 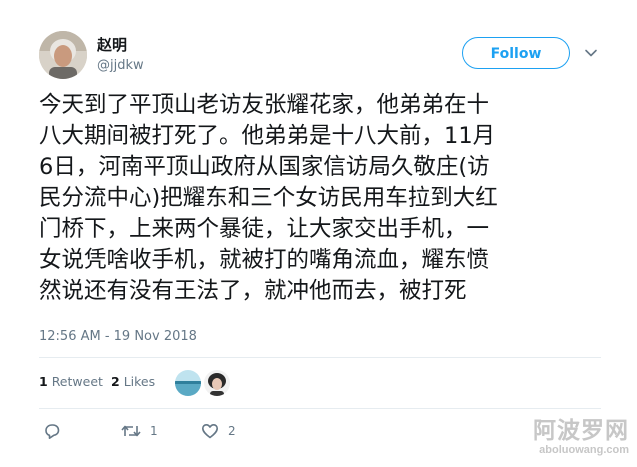 I want to click on reply-button, so click(x=52, y=431).